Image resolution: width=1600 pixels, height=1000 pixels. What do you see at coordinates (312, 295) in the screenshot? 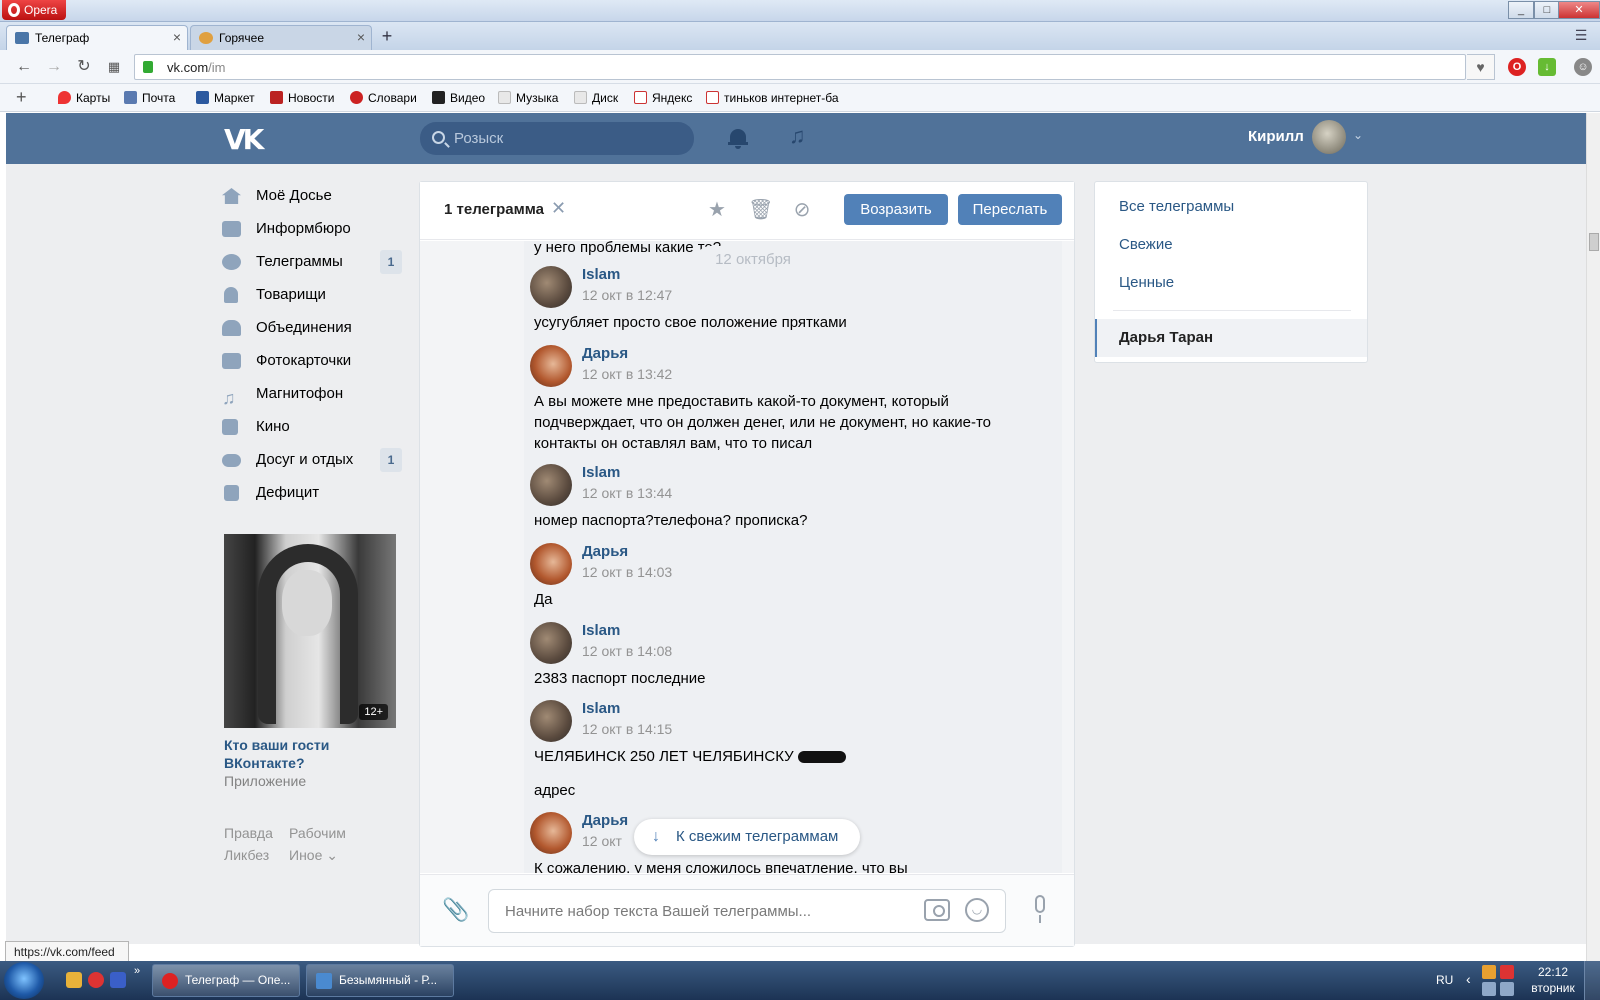
I see `menu-item-friends: Товарищи` at bounding box center [312, 295].